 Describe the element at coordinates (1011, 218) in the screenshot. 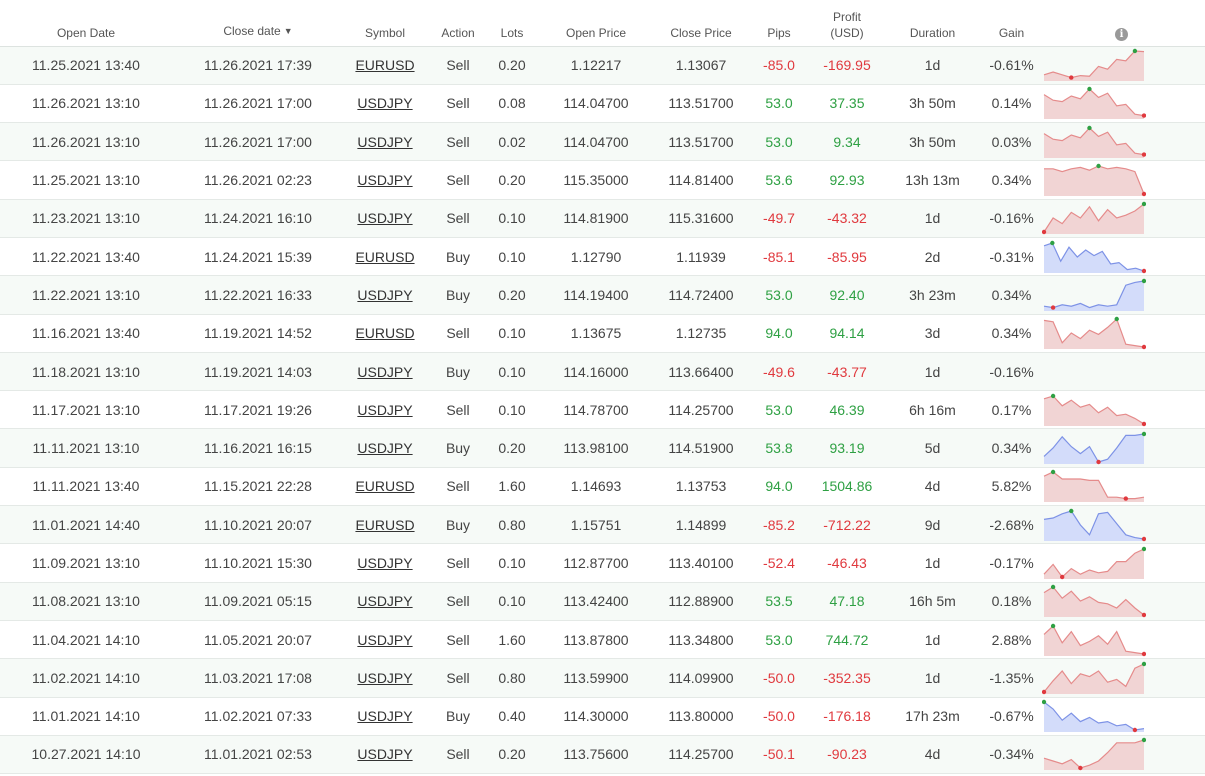

I see `gain-cell: -0.16%` at that location.